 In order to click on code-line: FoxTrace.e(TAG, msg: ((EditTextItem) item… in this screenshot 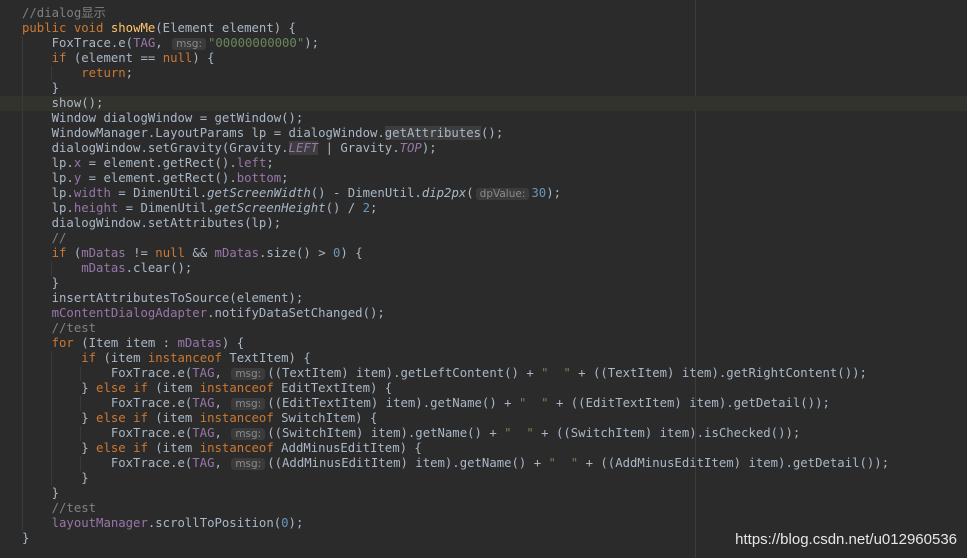, I will do `click(494, 403)`.